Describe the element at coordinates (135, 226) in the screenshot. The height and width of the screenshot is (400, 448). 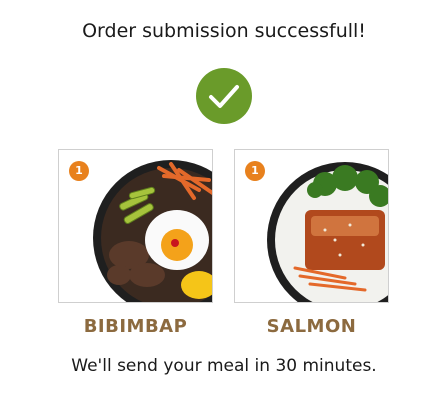
I see `meal-card-bibimbap: 1` at that location.